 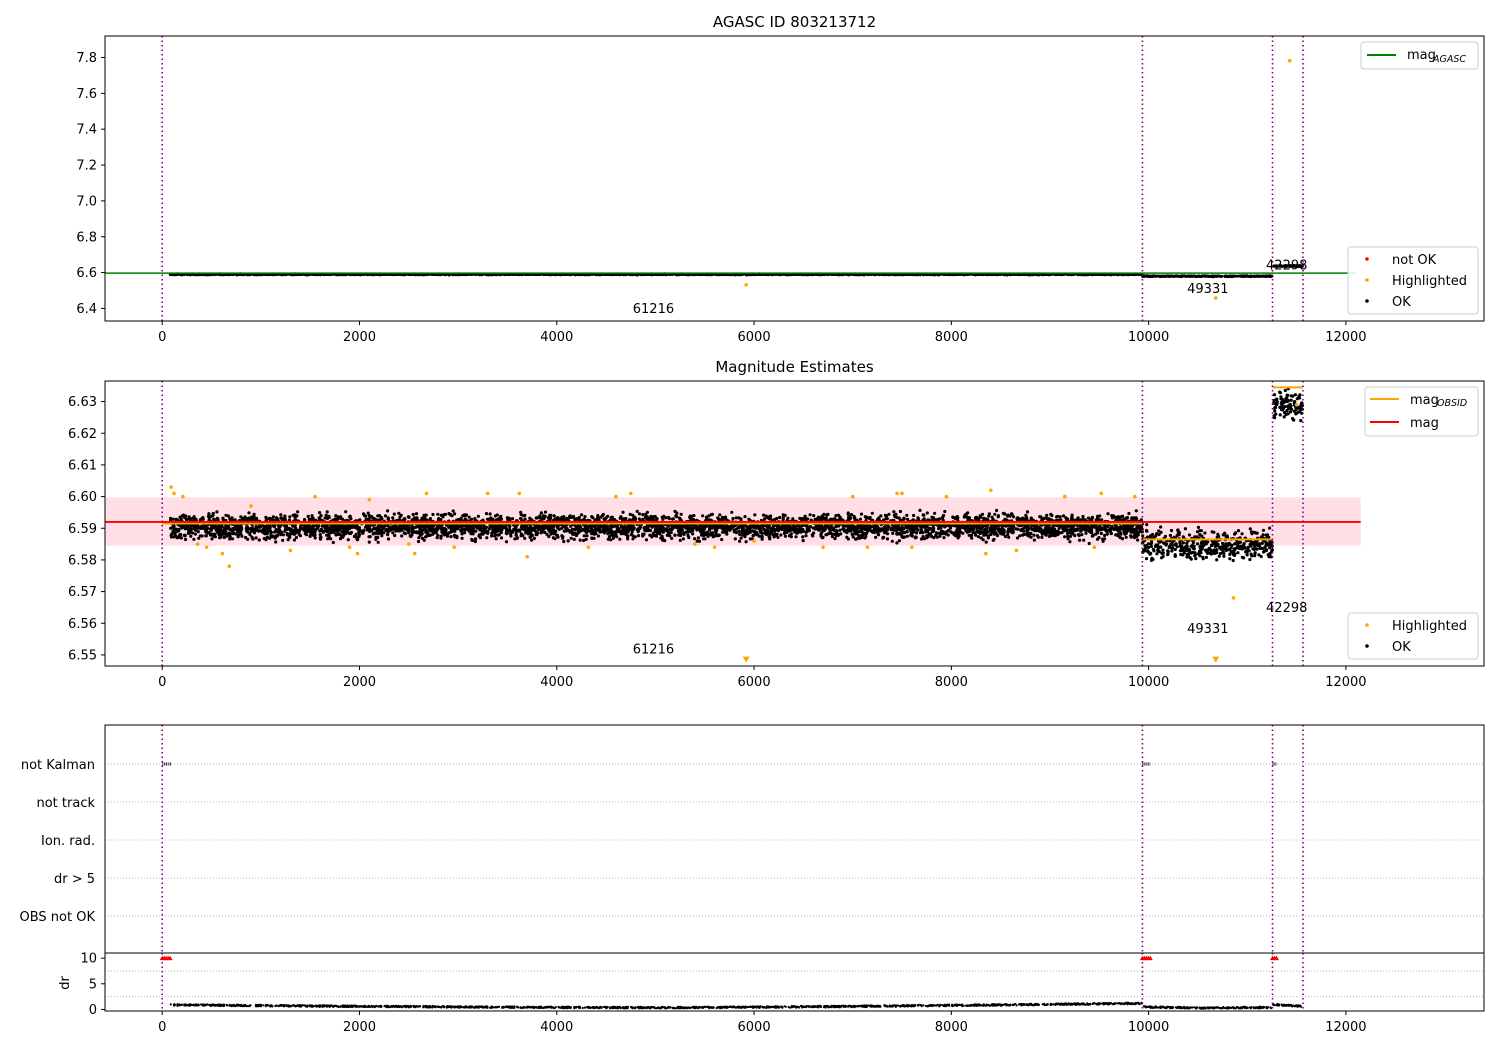 What do you see at coordinates (65, 983) in the screenshot?
I see `dr-axis-label: dr` at bounding box center [65, 983].